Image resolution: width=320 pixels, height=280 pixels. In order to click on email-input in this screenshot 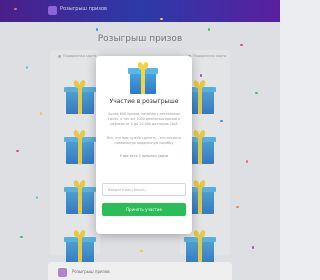, I will do `click(144, 189)`.